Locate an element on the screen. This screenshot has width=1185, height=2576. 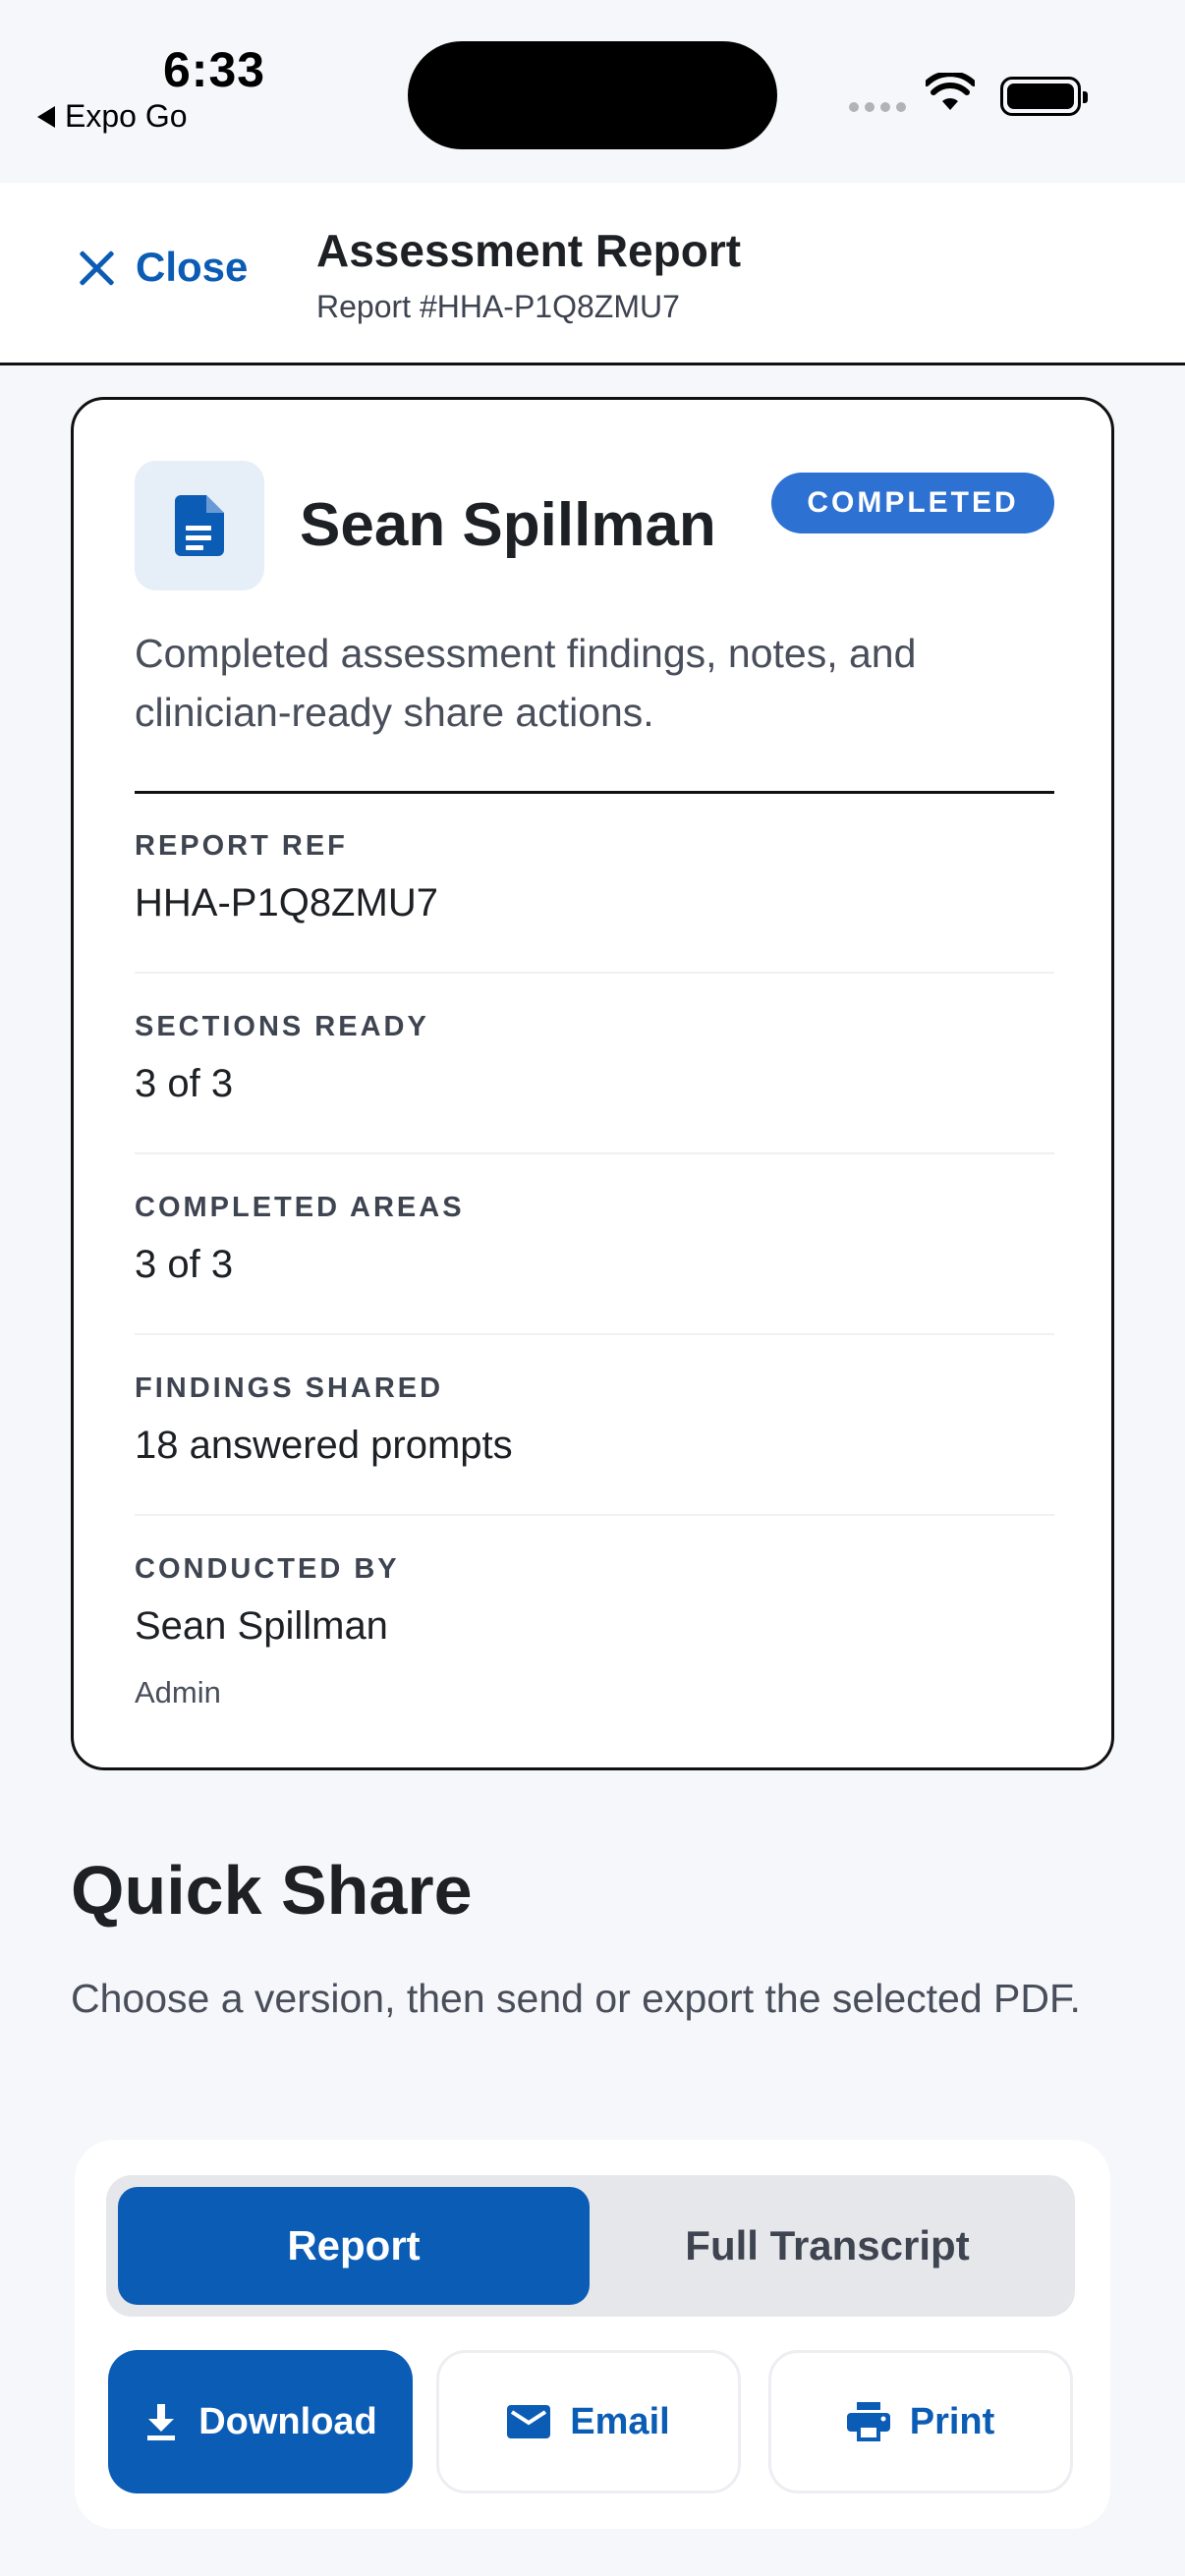
document-icon is located at coordinates (200, 525).